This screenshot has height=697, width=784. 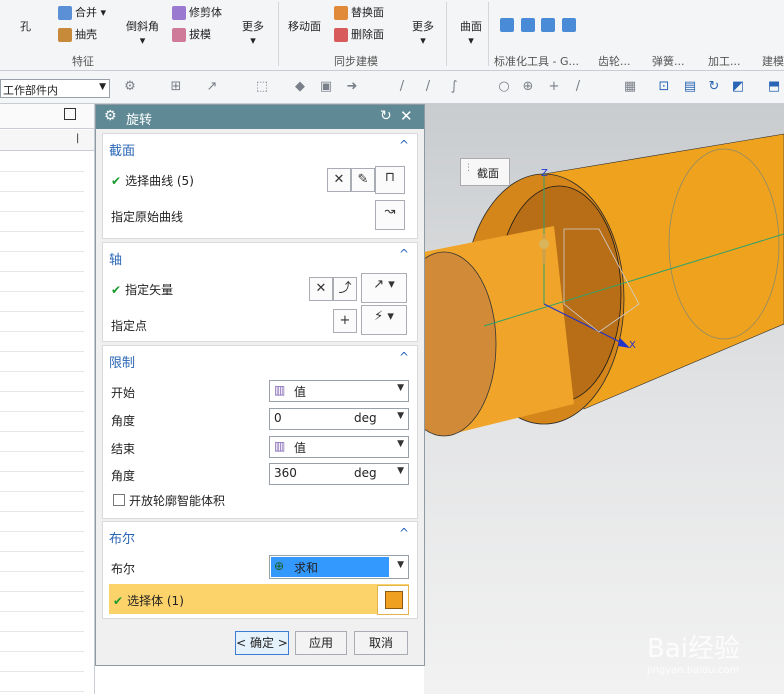 What do you see at coordinates (406, 116) in the screenshot?
I see `close-icon: ✕` at bounding box center [406, 116].